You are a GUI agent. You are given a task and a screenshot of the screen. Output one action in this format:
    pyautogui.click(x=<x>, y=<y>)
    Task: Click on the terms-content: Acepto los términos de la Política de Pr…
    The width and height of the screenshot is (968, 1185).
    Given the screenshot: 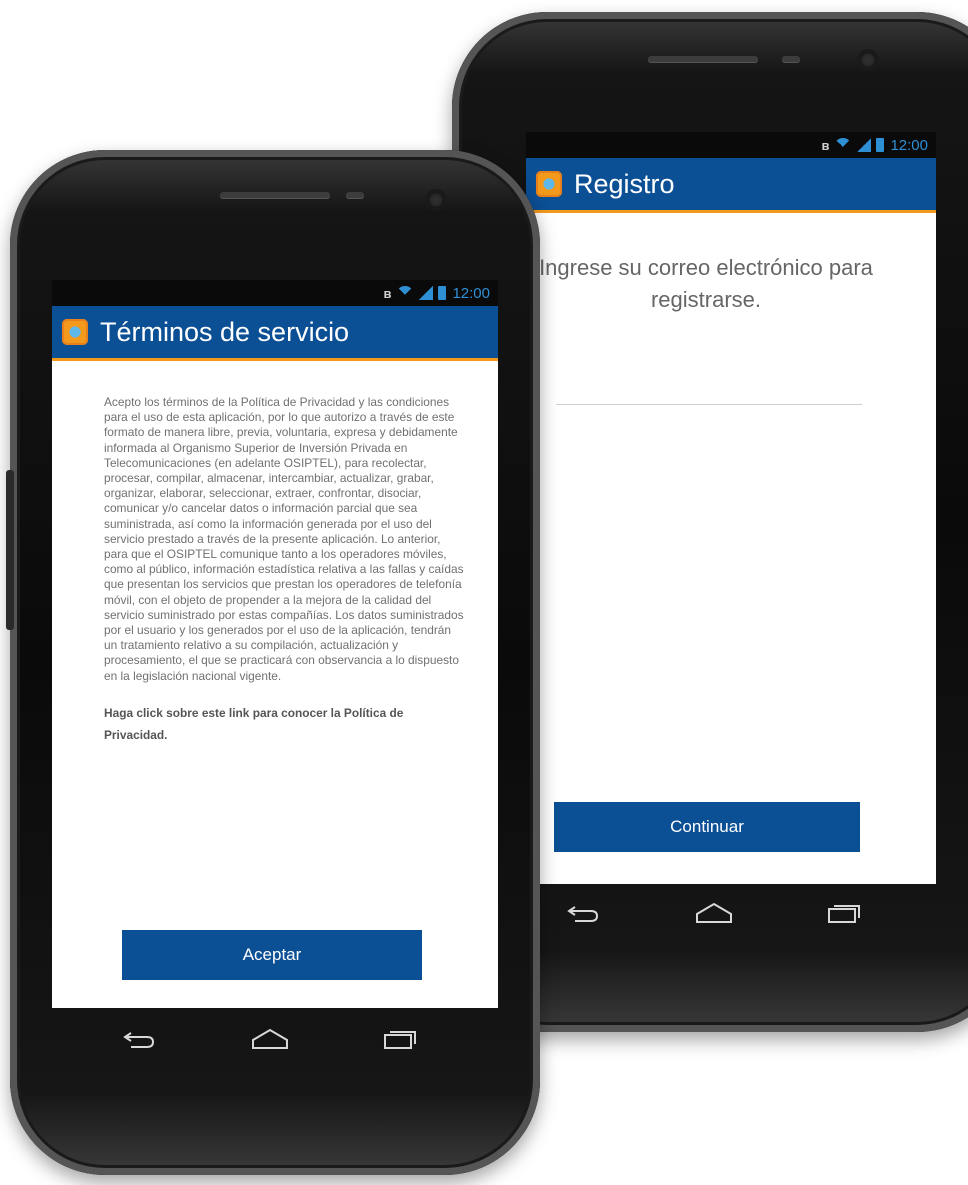 What is the action you would take?
    pyautogui.click(x=275, y=553)
    